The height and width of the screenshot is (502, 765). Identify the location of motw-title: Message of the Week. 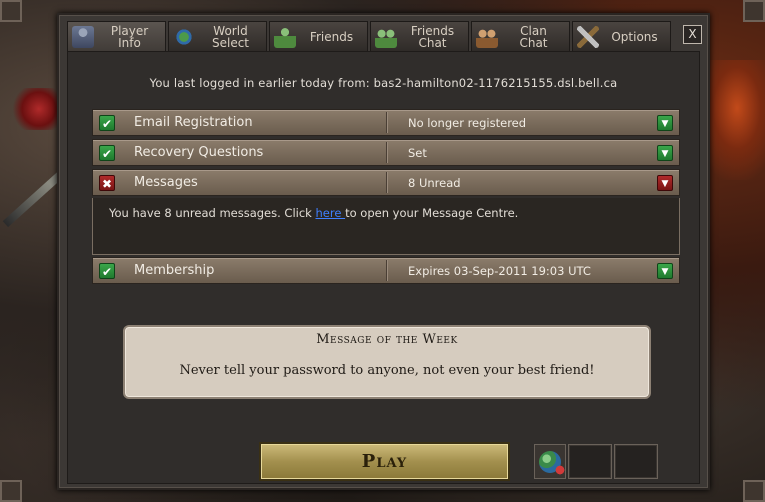
(387, 339).